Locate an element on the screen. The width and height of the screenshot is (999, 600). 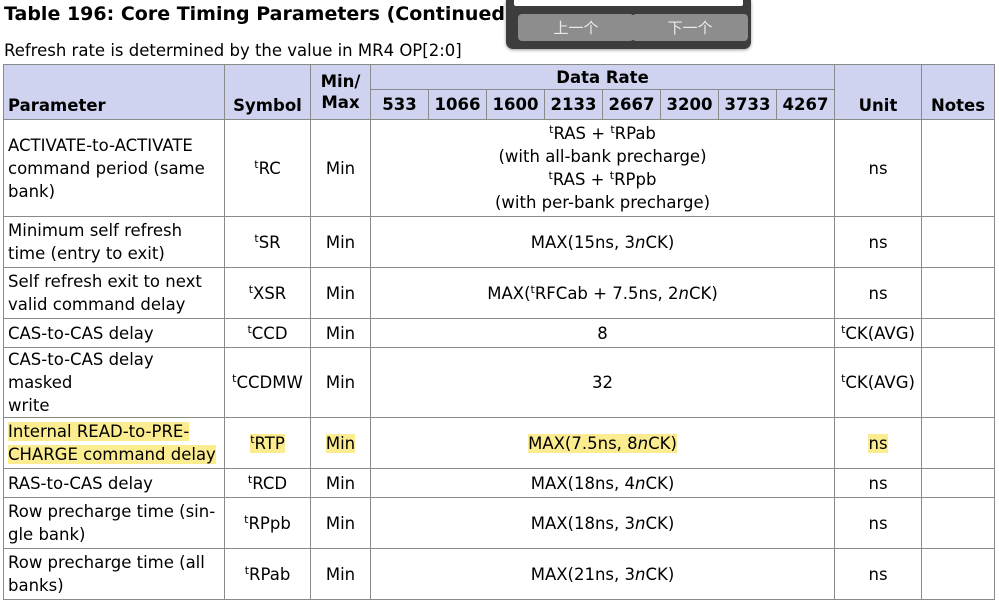
search-nav-popup: 上一个 下一个 is located at coordinates (628, 24).